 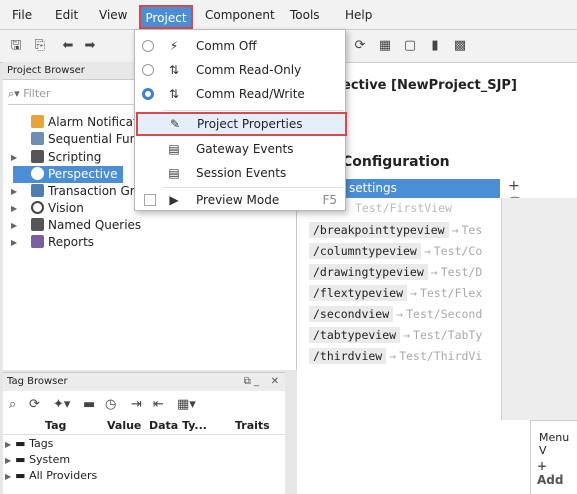 What do you see at coordinates (539, 309) in the screenshot?
I see `page-preview` at bounding box center [539, 309].